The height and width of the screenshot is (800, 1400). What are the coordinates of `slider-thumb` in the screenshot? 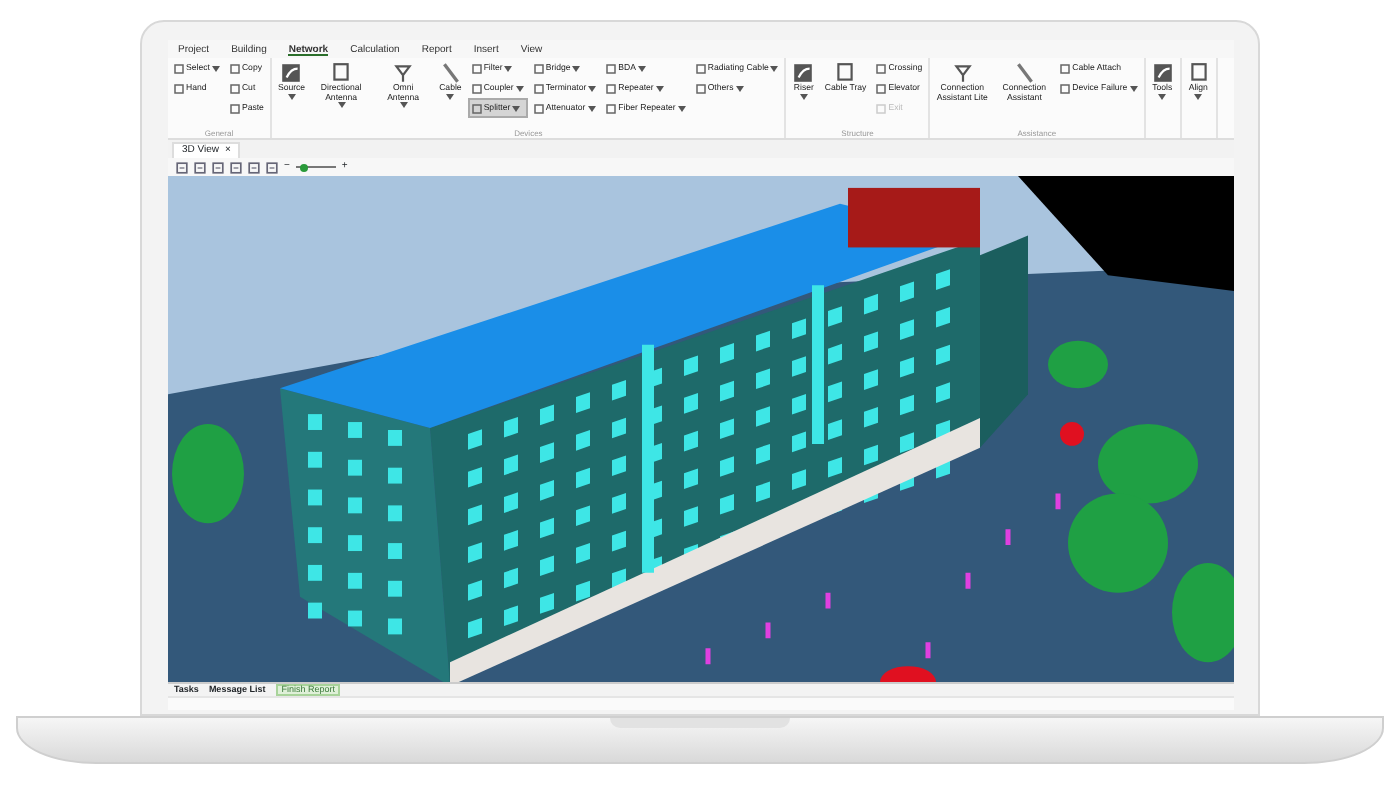 It's located at (303, 167).